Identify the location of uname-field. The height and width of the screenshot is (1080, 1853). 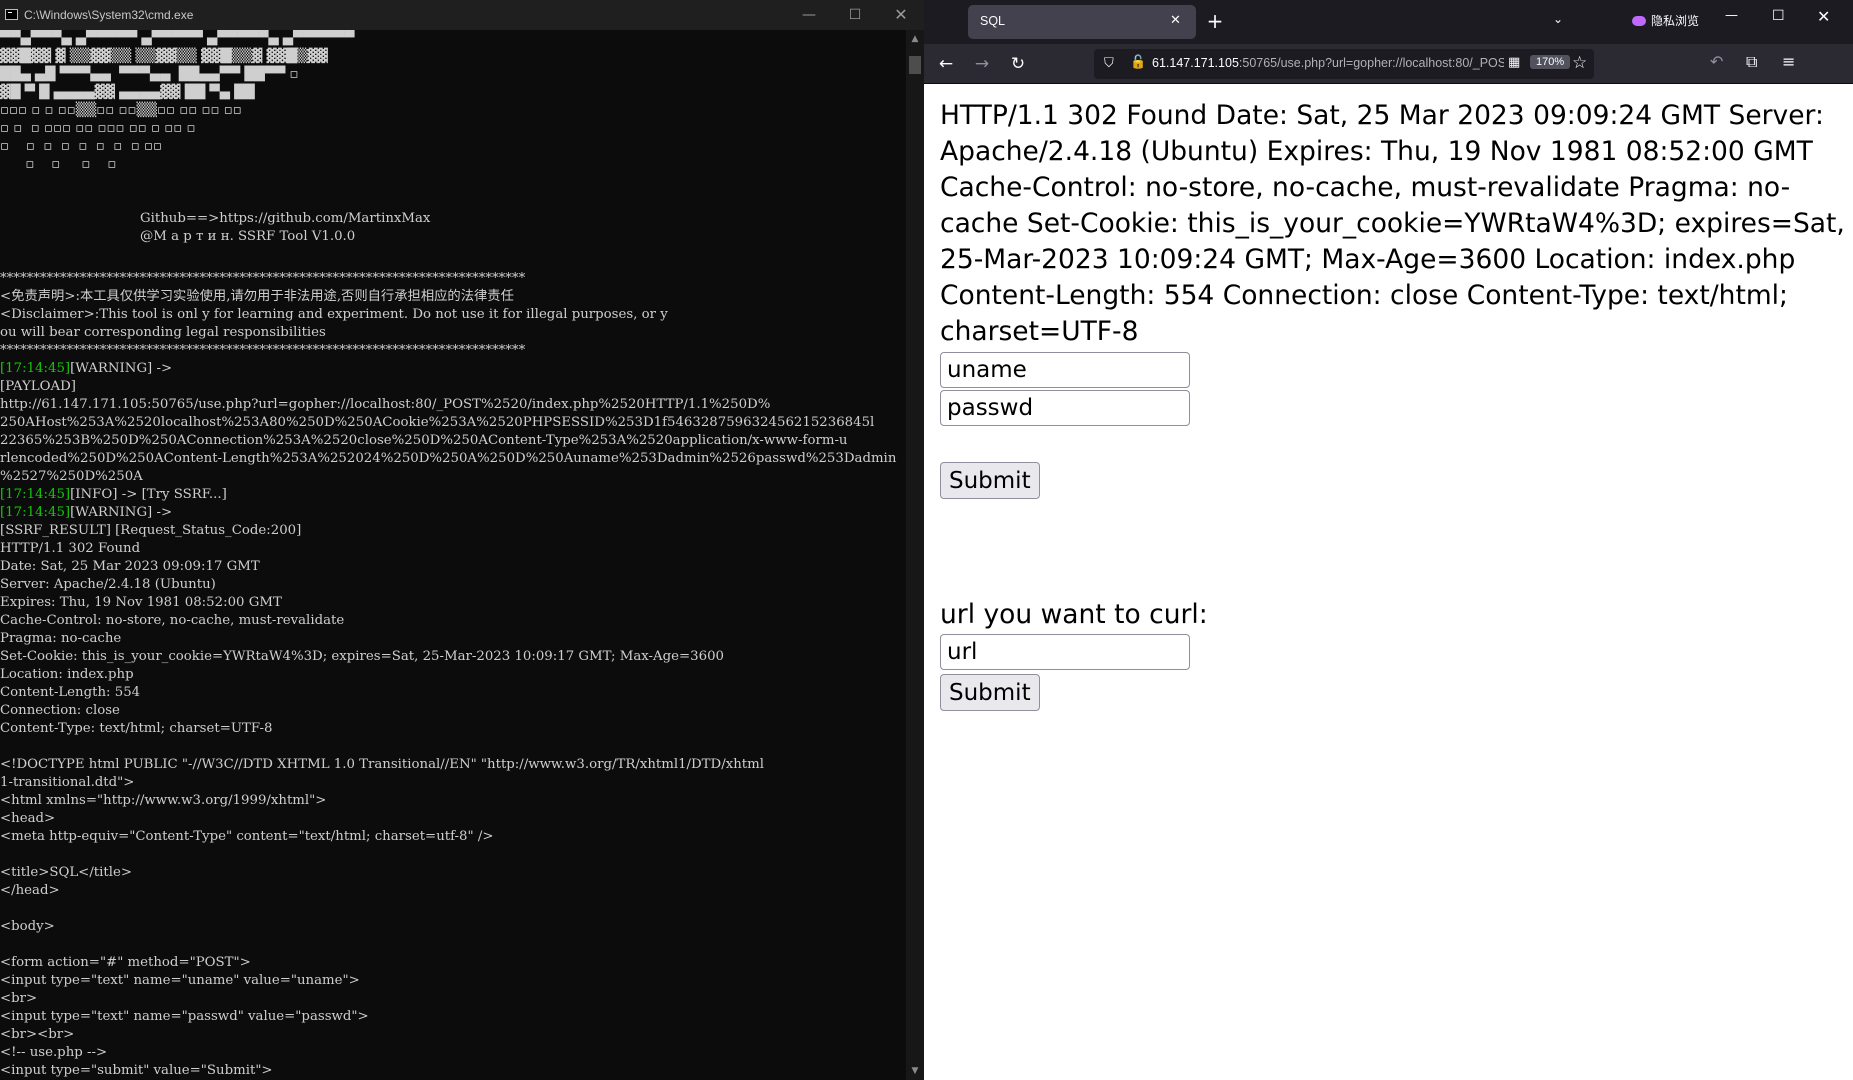
(1065, 370).